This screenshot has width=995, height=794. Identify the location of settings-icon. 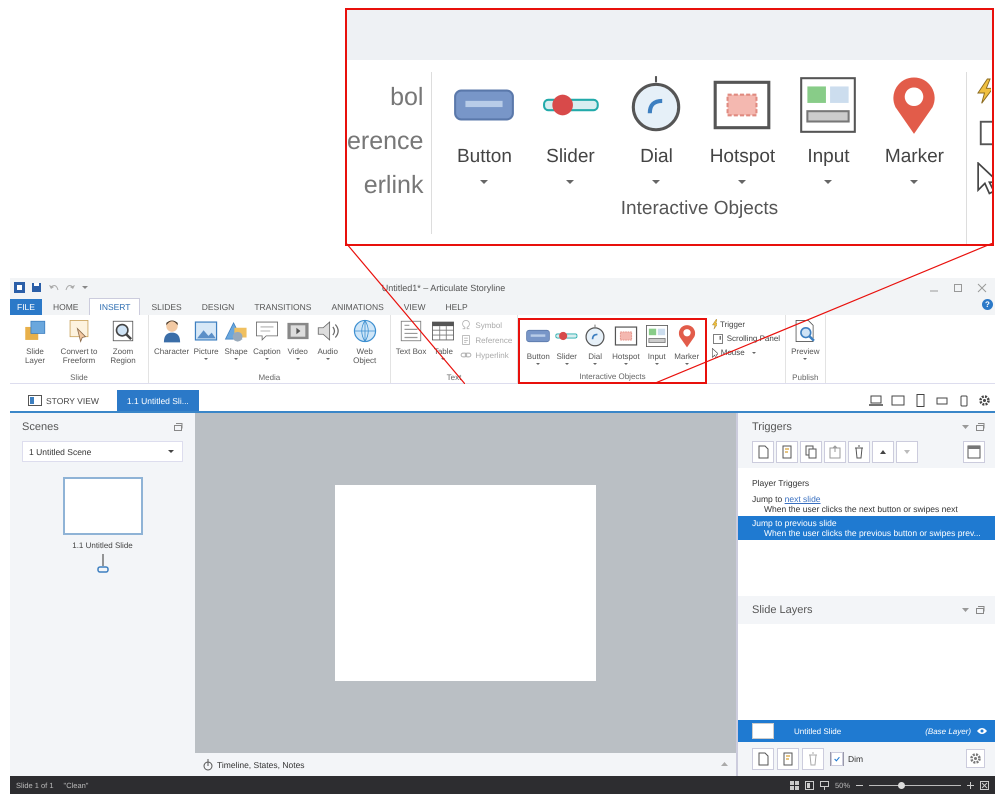
(984, 400).